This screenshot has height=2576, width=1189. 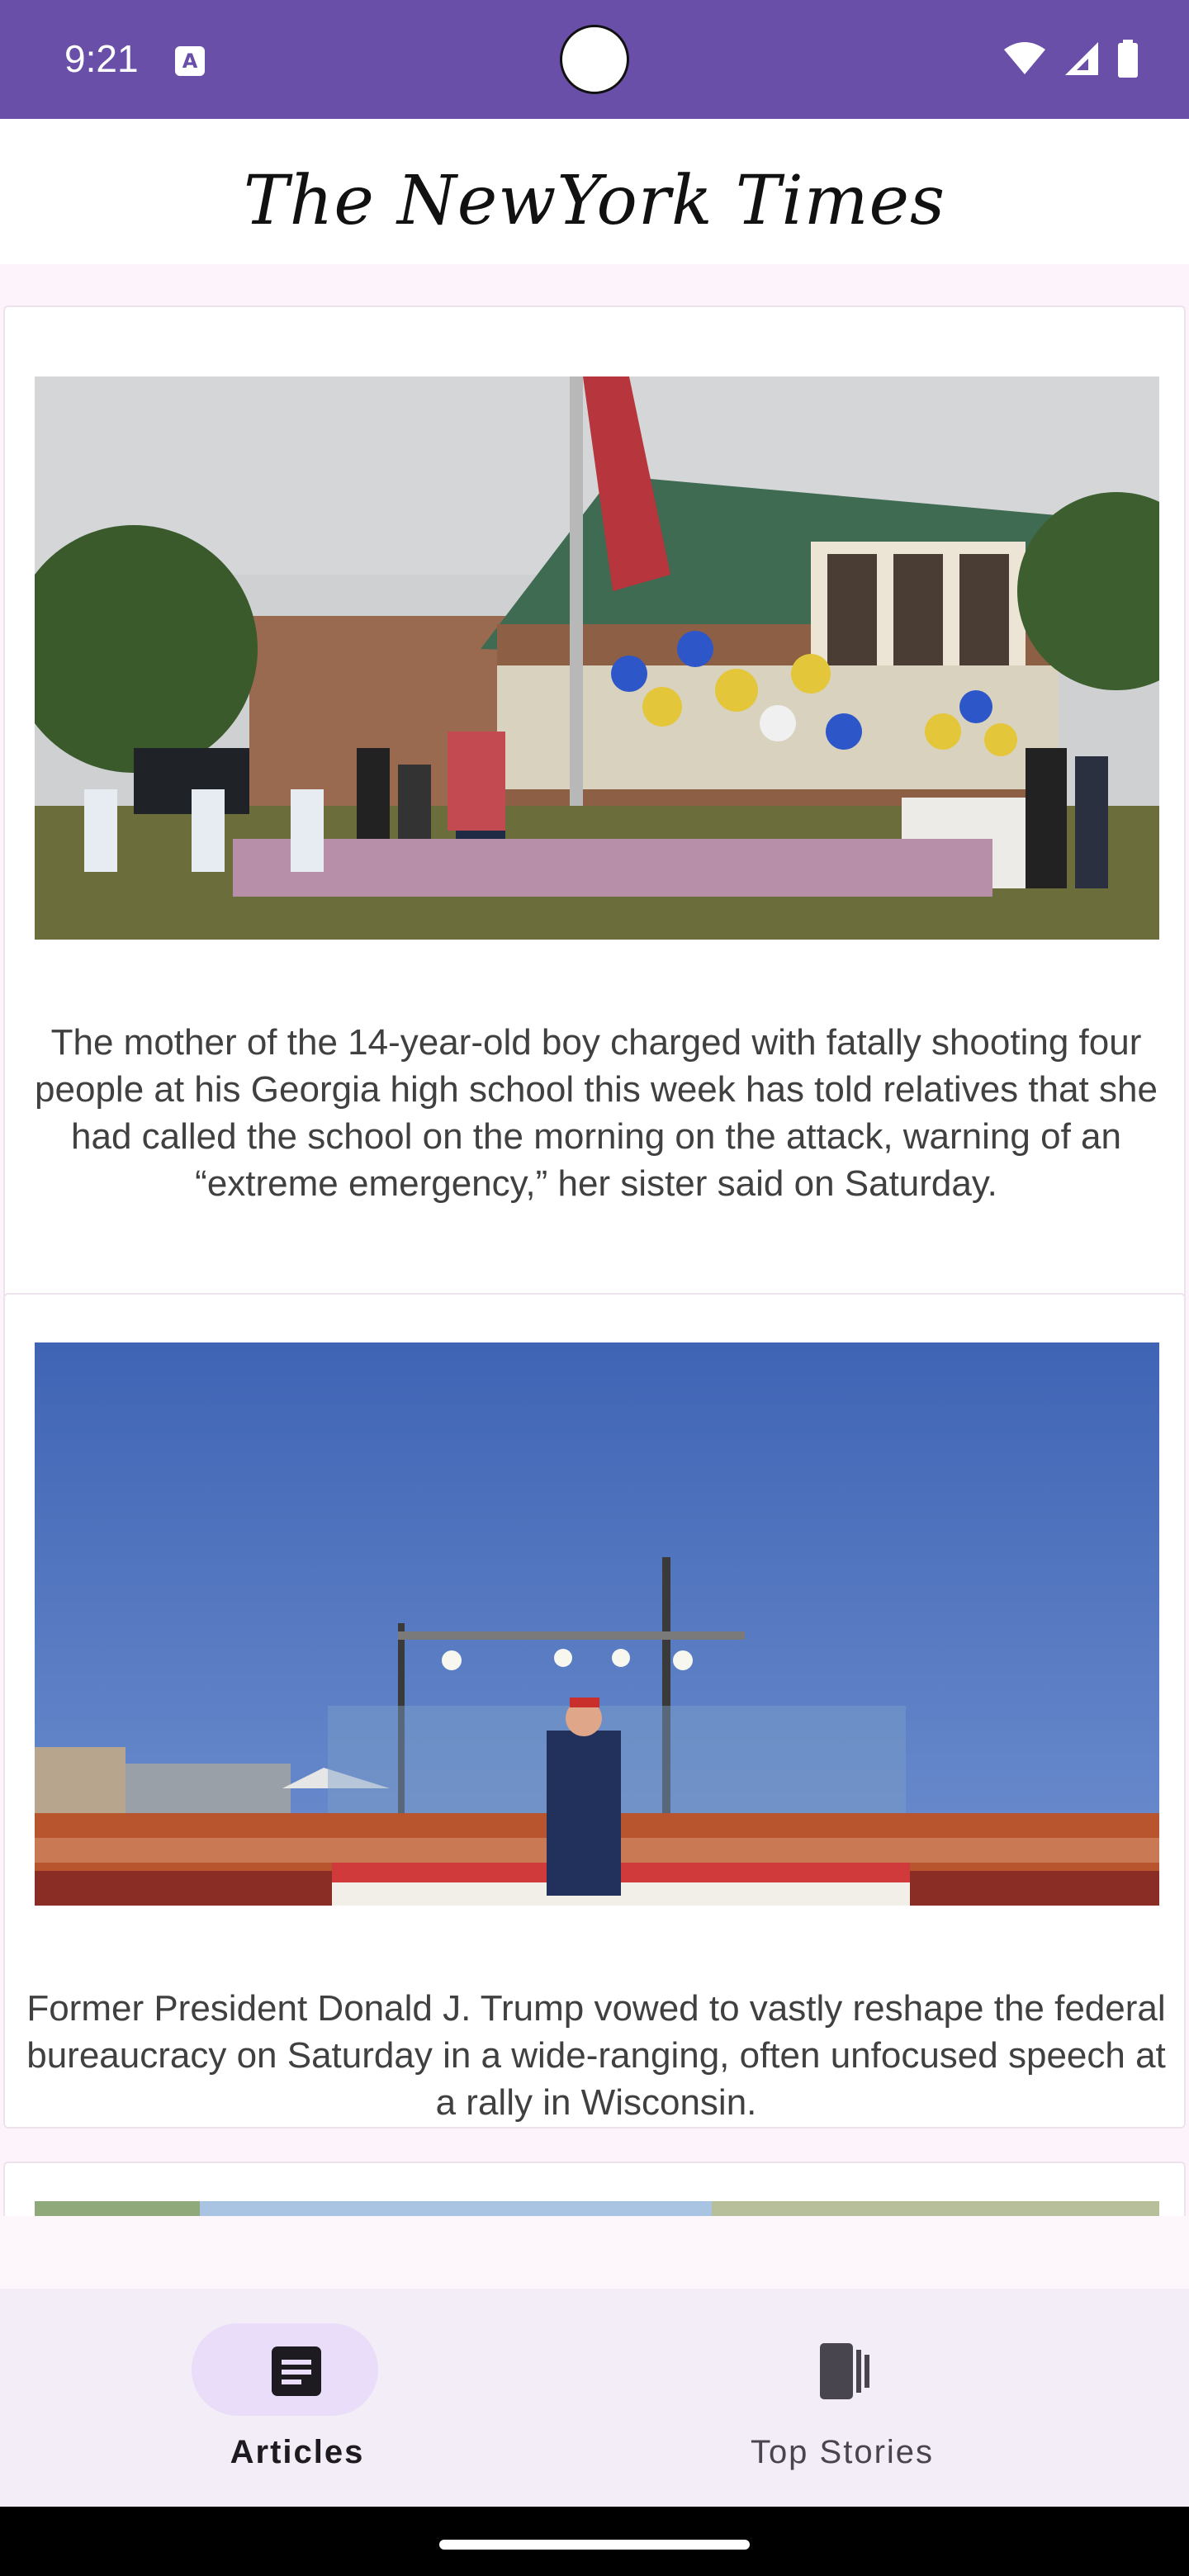 I want to click on status-time: 9:21, so click(x=101, y=58).